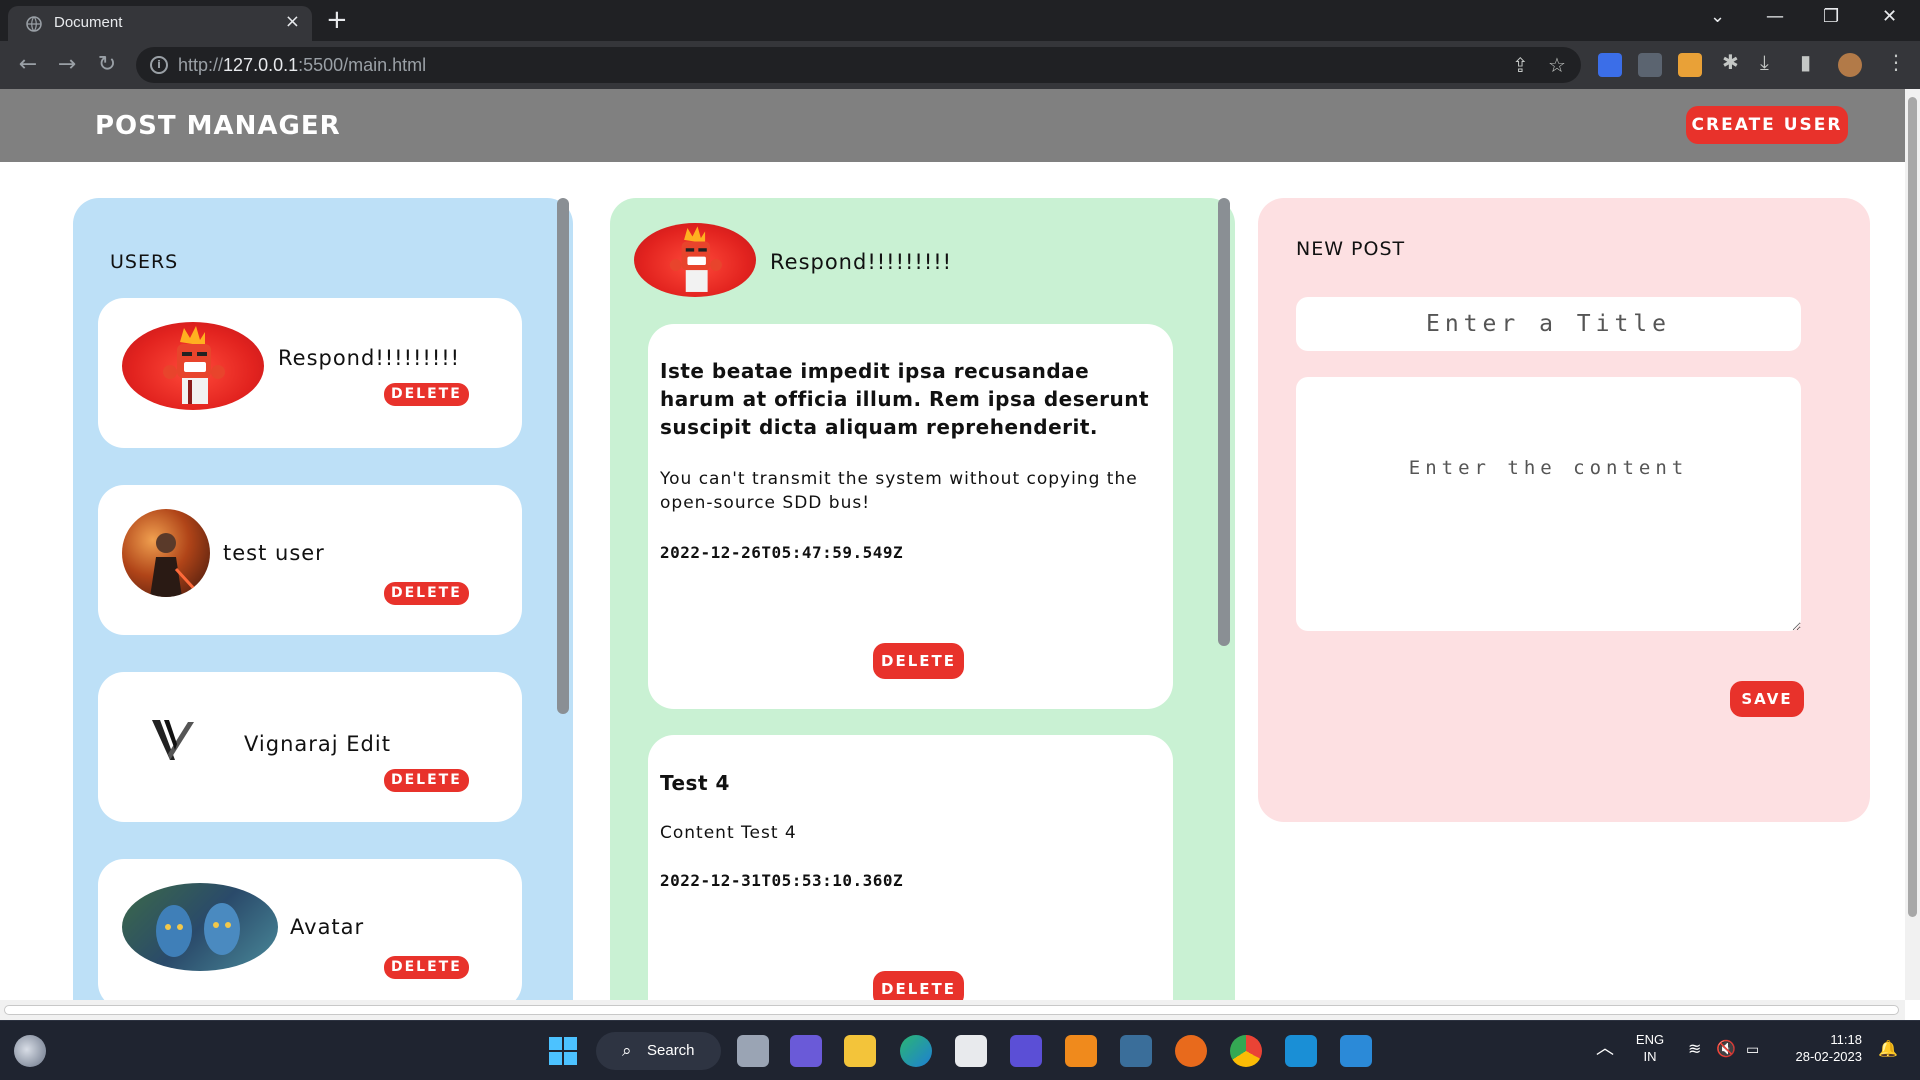  I want to click on v-logo-icon, so click(173, 740).